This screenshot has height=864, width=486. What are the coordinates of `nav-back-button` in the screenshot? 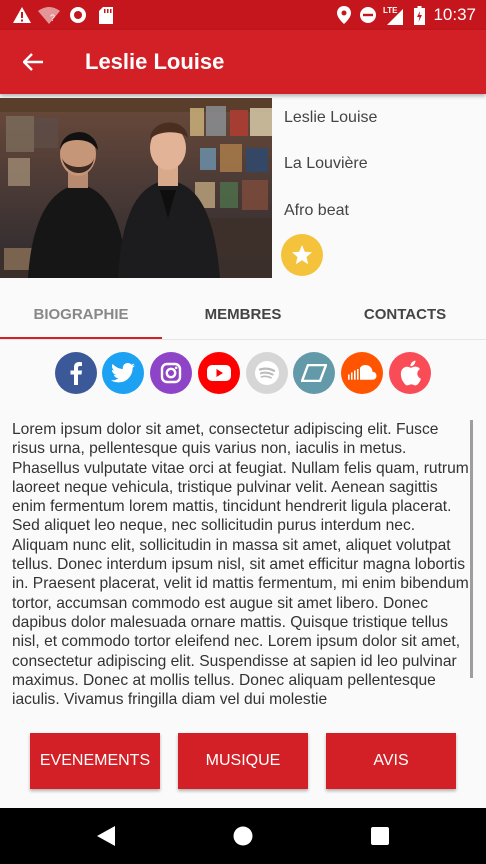 It's located at (106, 836).